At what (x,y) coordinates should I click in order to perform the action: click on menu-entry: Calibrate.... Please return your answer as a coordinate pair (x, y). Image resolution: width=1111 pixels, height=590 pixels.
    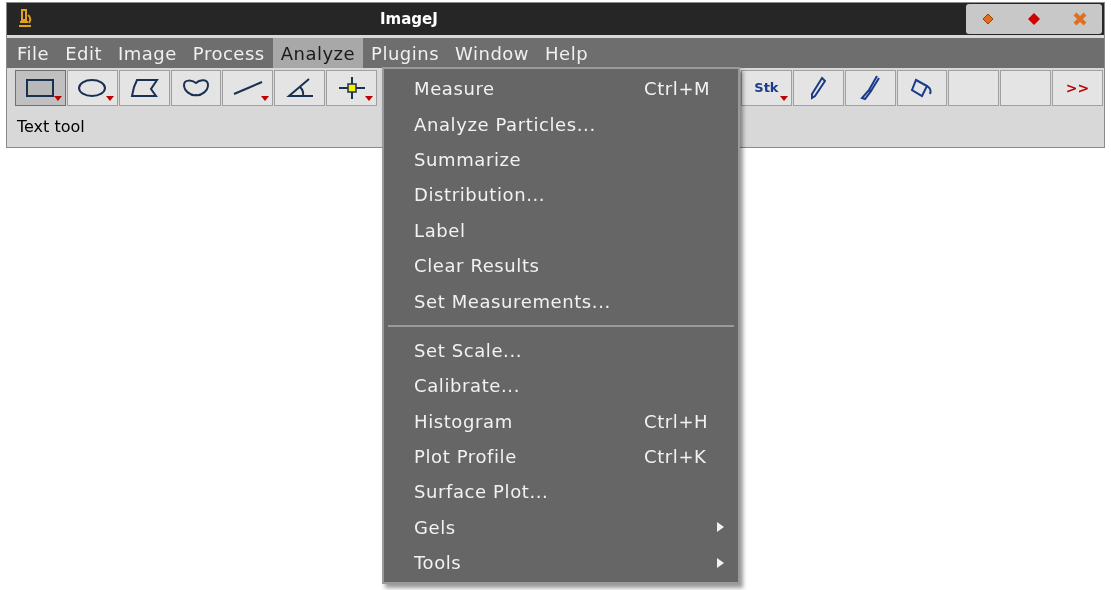
    Looking at the image, I should click on (561, 386).